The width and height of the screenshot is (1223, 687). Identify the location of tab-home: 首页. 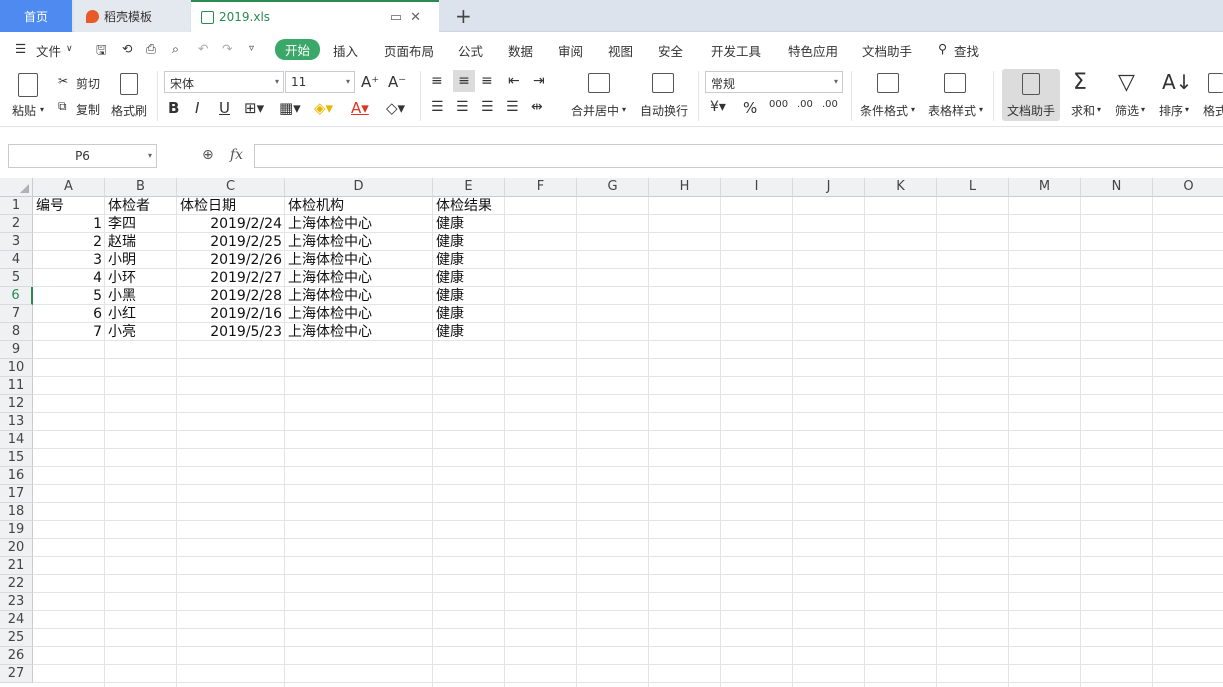
(36, 16).